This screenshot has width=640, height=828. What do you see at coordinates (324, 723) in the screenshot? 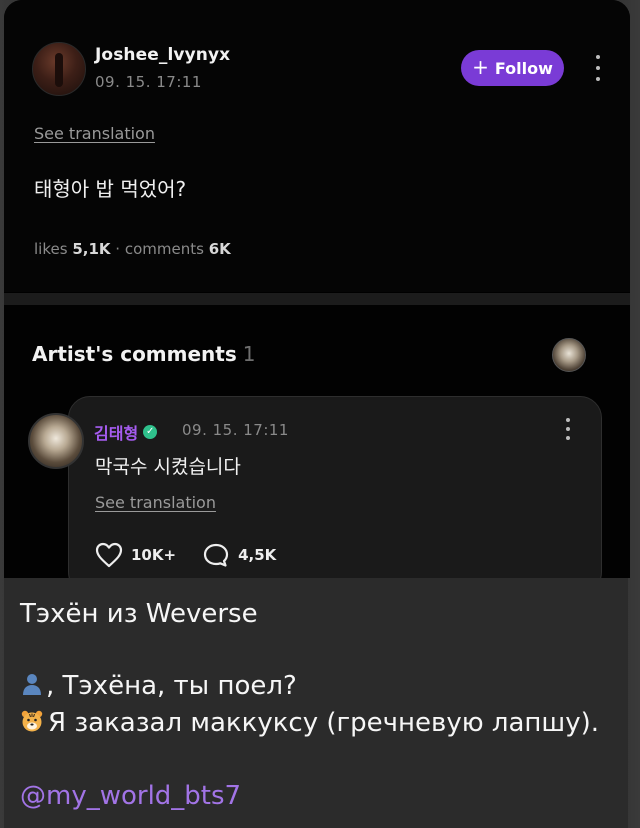
I see `caption-answer-text: Я заказал маккуксу (гречневую лапшу).` at bounding box center [324, 723].